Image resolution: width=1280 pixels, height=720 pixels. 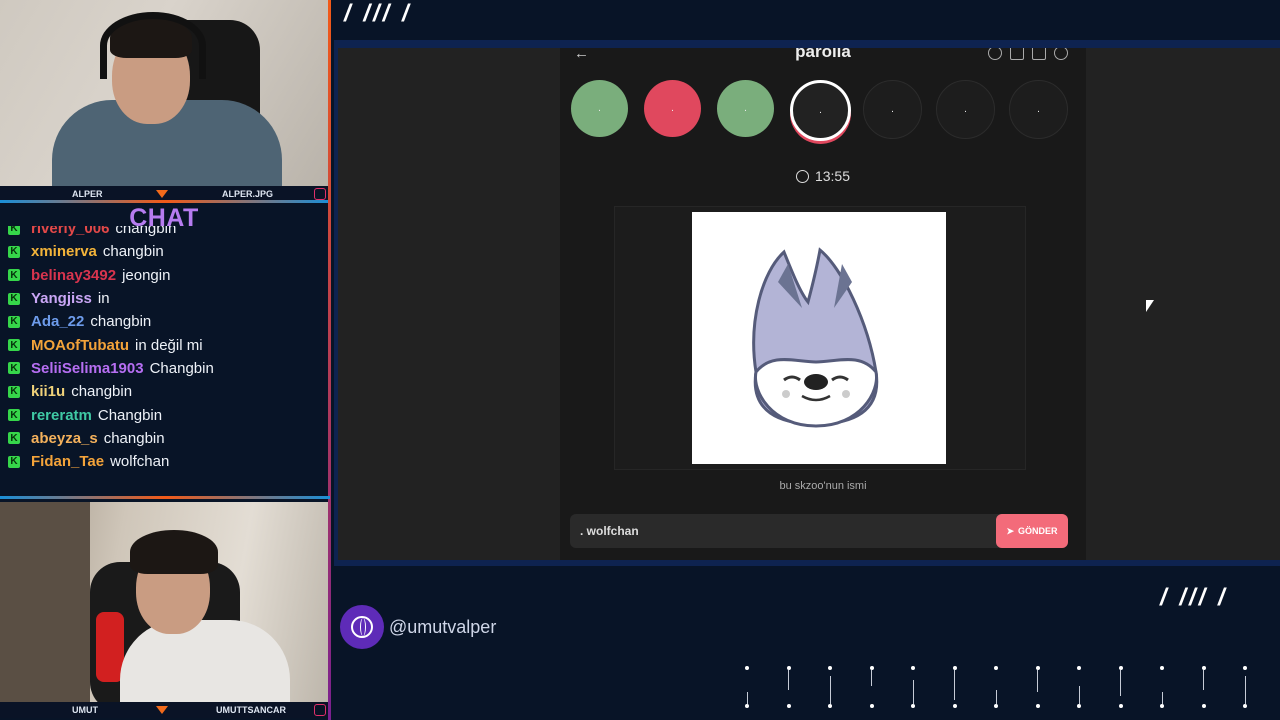 I want to click on progress-circle-wrong: ., so click(x=672, y=108).